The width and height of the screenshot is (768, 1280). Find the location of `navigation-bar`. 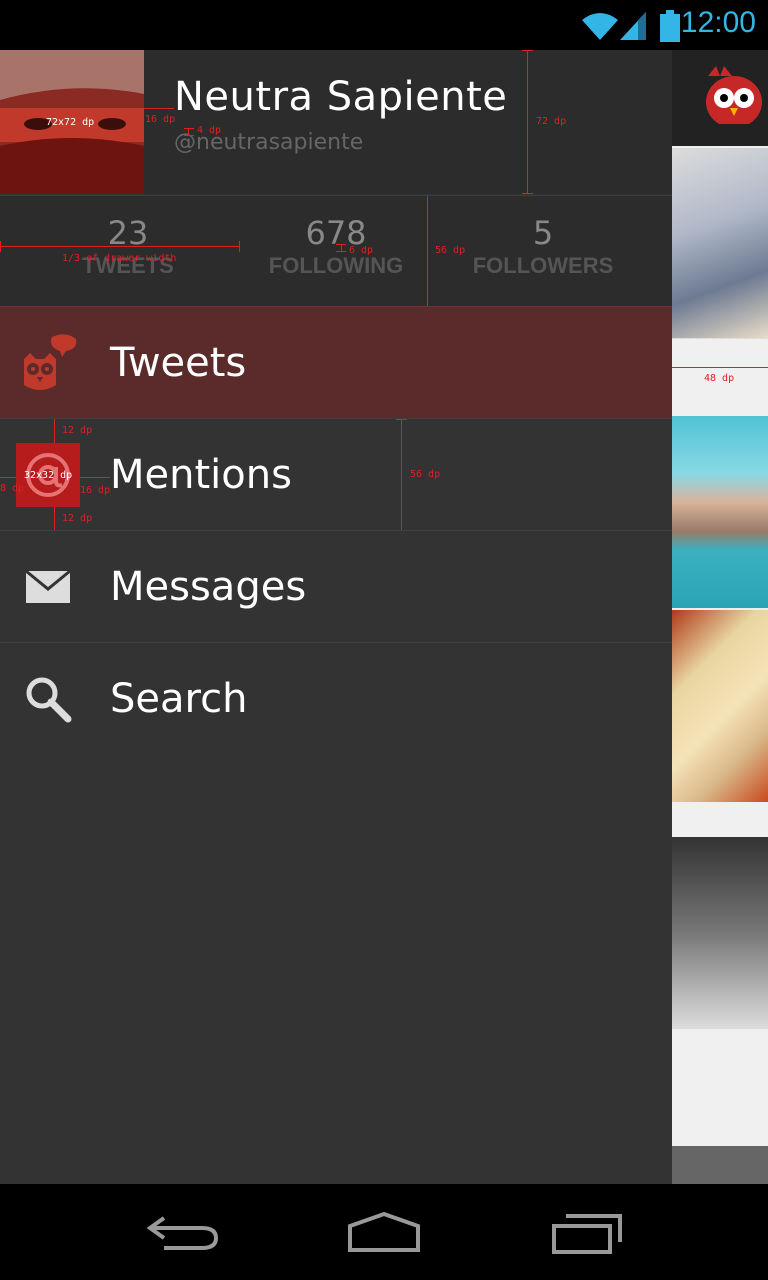

navigation-bar is located at coordinates (384, 1232).